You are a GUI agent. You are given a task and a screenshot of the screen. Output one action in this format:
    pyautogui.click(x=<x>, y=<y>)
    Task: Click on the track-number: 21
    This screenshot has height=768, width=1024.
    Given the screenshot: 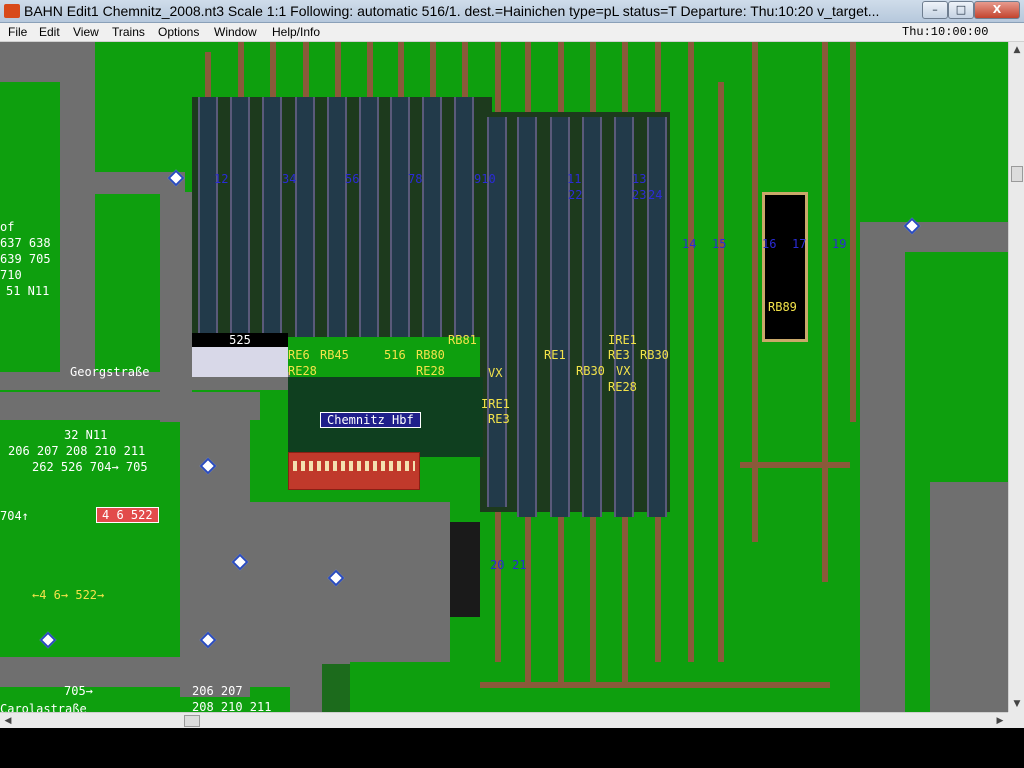 What is the action you would take?
    pyautogui.click(x=519, y=565)
    